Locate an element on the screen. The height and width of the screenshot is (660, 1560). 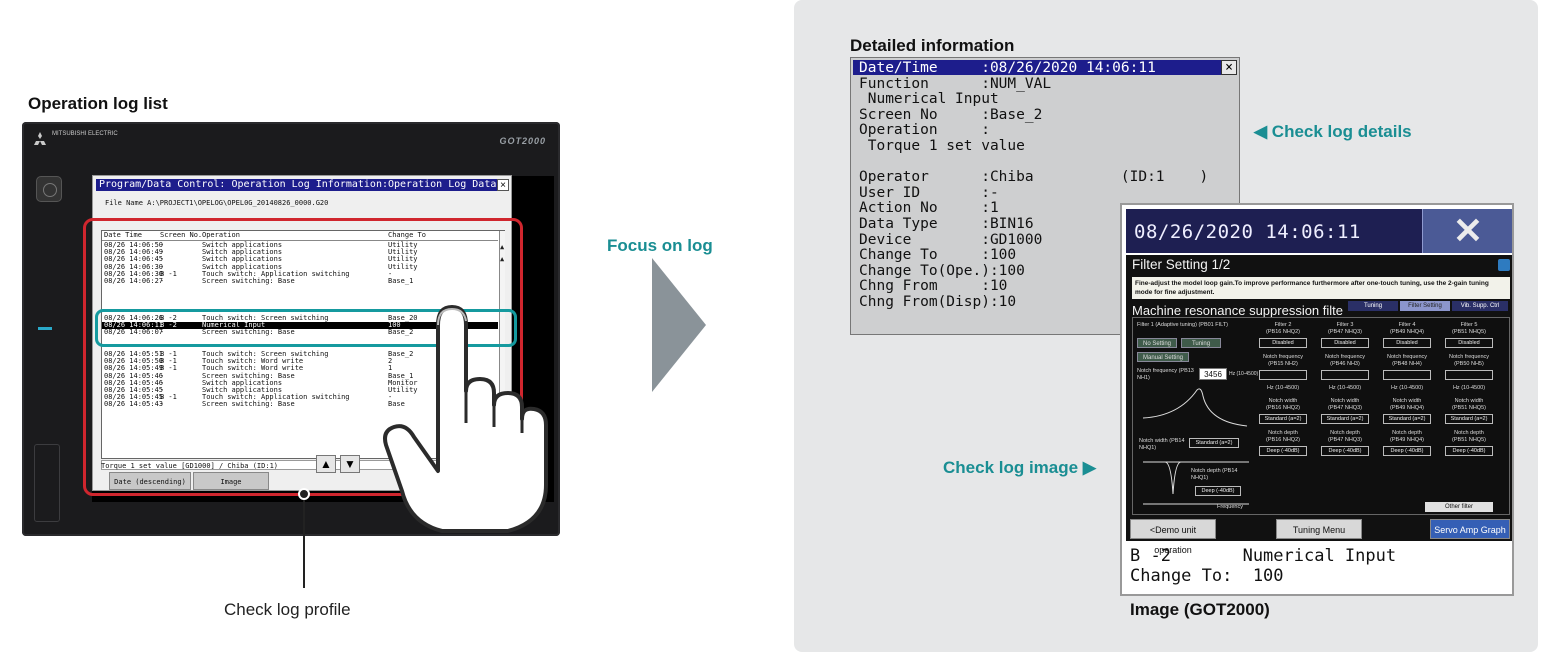
detailed-information-title: Detailed information is located at coordinates (932, 45).